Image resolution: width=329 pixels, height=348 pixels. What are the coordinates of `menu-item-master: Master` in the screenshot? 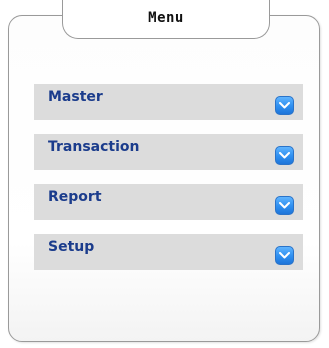 It's located at (168, 102).